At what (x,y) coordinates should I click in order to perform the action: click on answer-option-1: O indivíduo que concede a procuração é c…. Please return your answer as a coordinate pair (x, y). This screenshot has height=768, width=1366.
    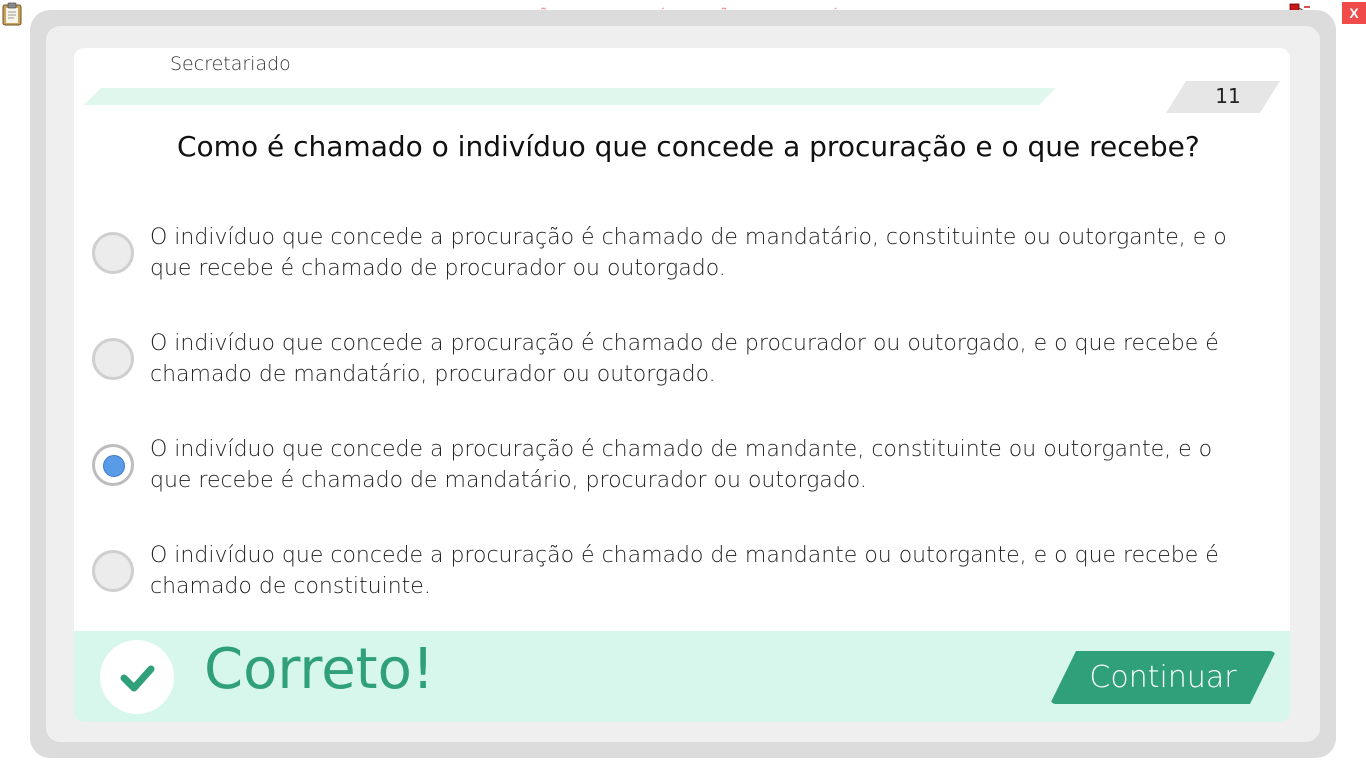
    Looking at the image, I should click on (672, 257).